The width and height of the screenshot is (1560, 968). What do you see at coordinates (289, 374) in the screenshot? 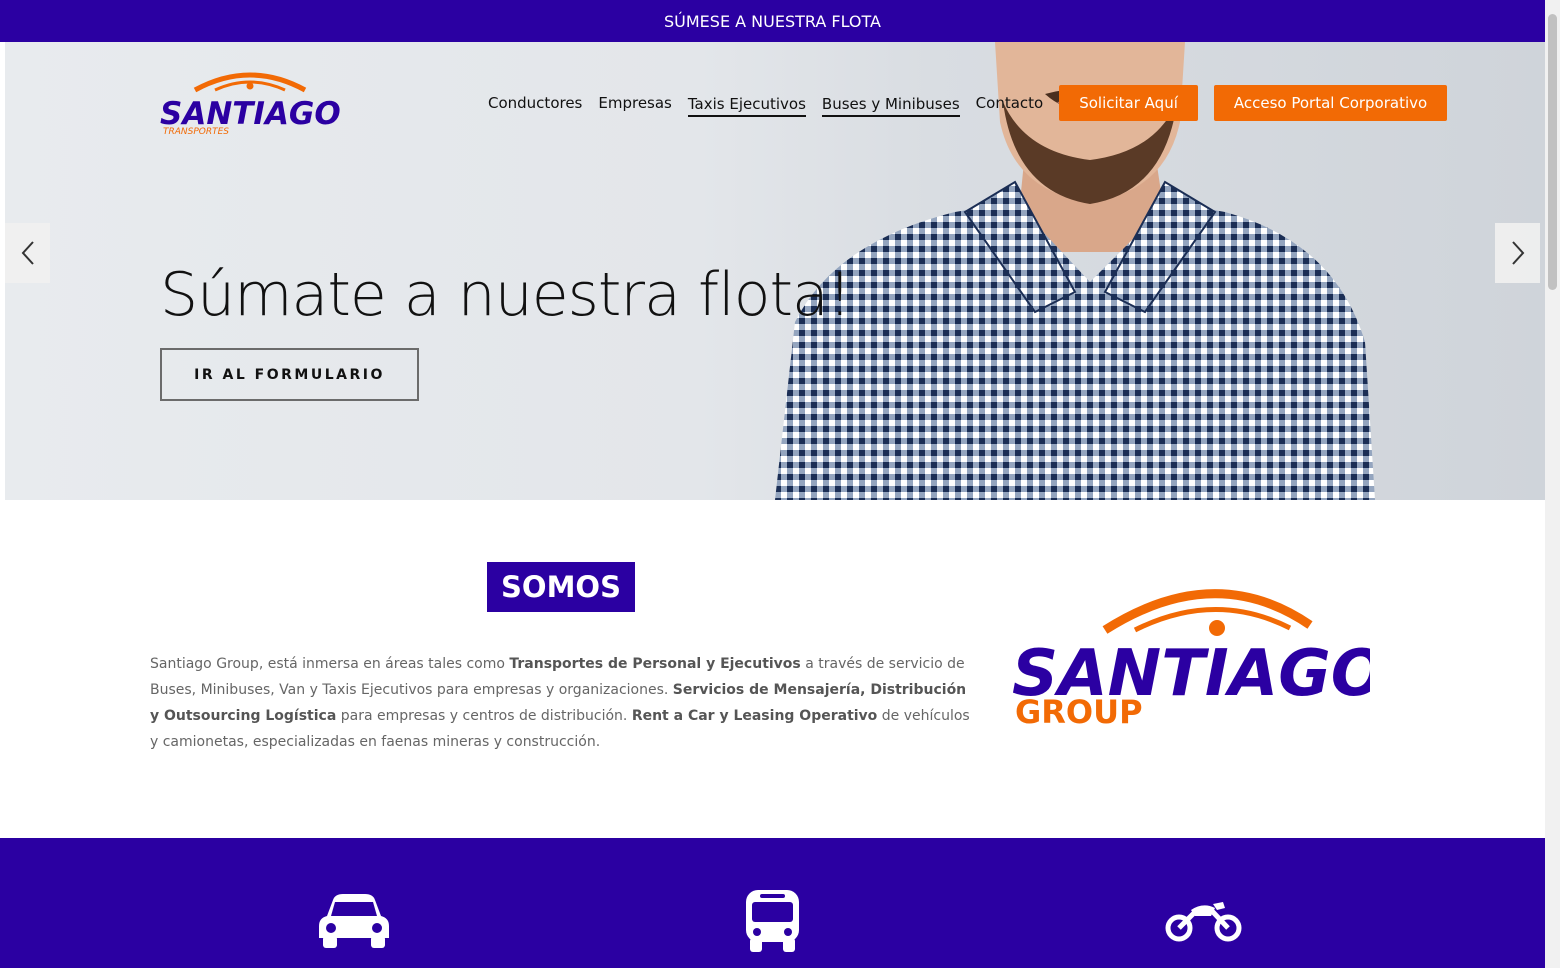
I see `ir-al-formulario-button: IR AL FORMULARIO` at bounding box center [289, 374].